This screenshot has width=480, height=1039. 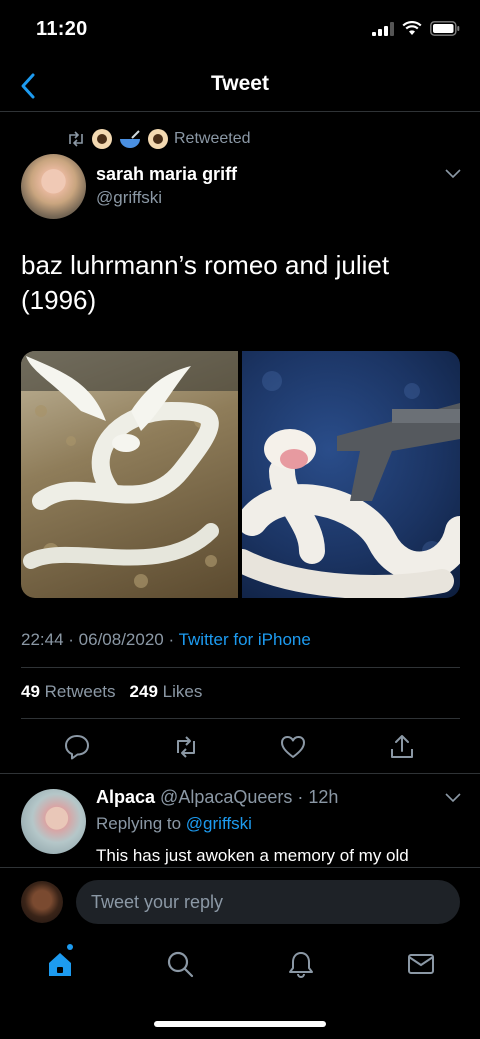 I want to click on status-icons, so click(x=416, y=28).